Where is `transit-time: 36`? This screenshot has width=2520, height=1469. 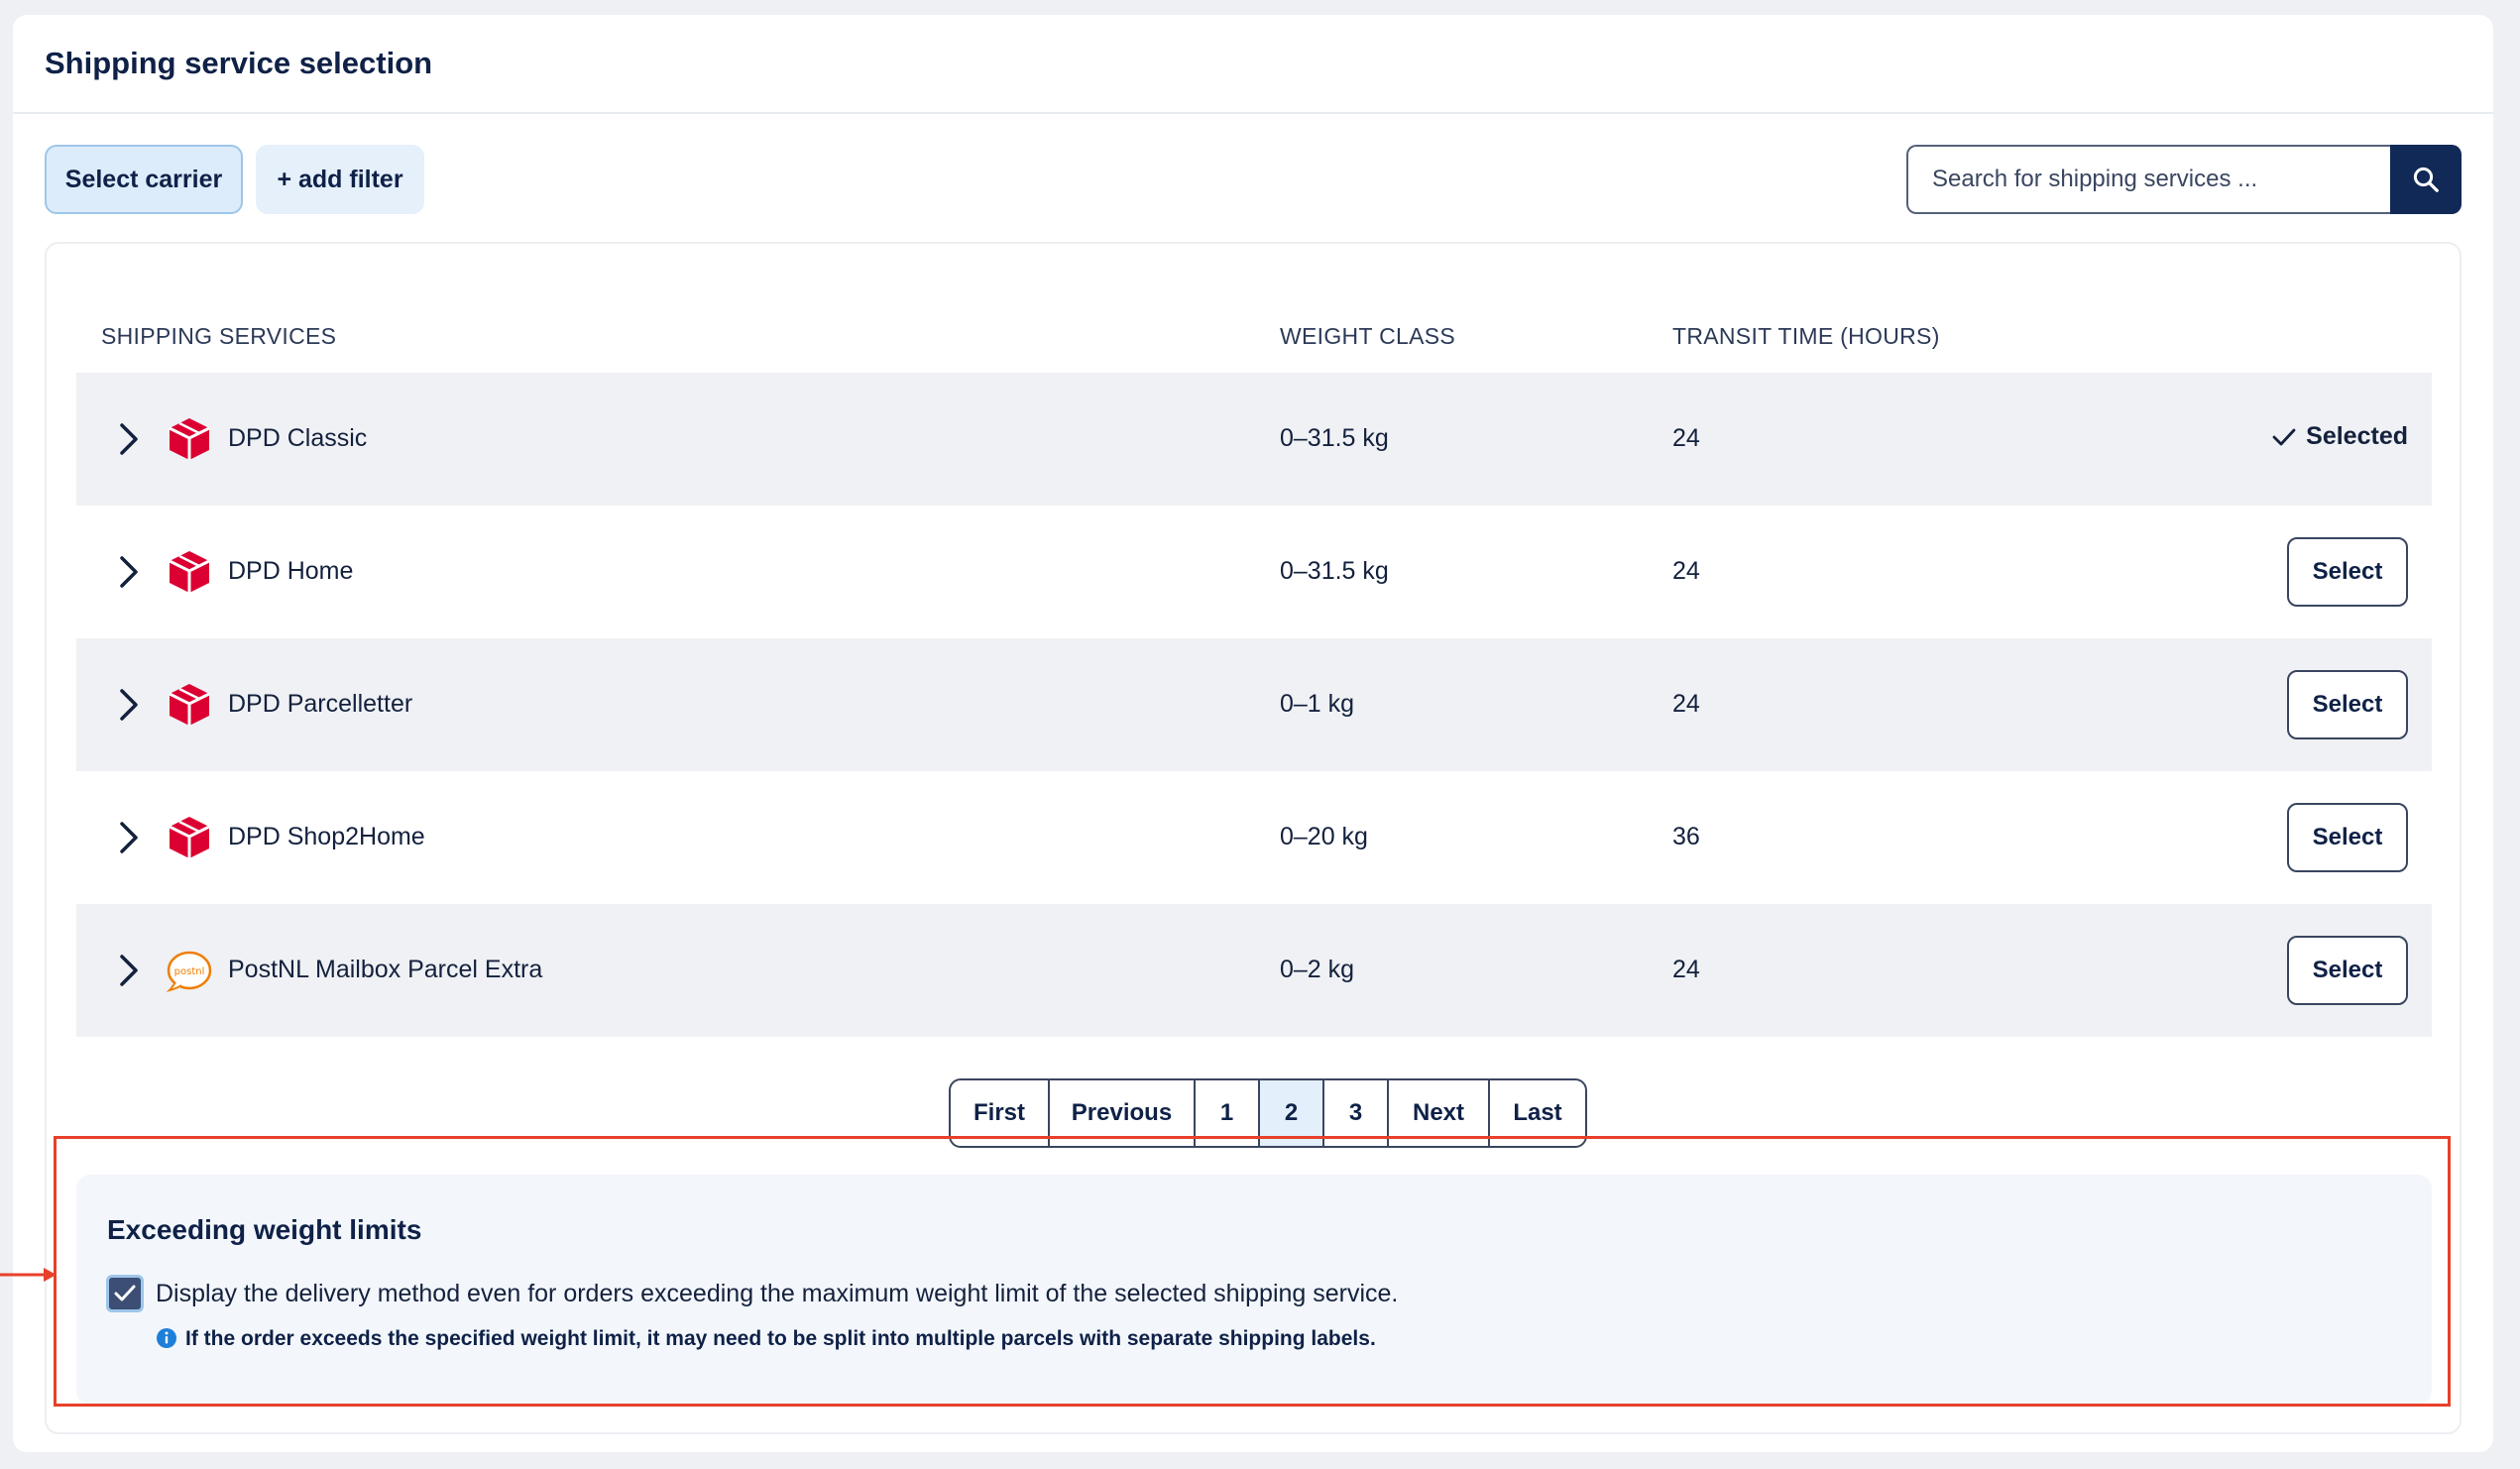 transit-time: 36 is located at coordinates (1686, 836).